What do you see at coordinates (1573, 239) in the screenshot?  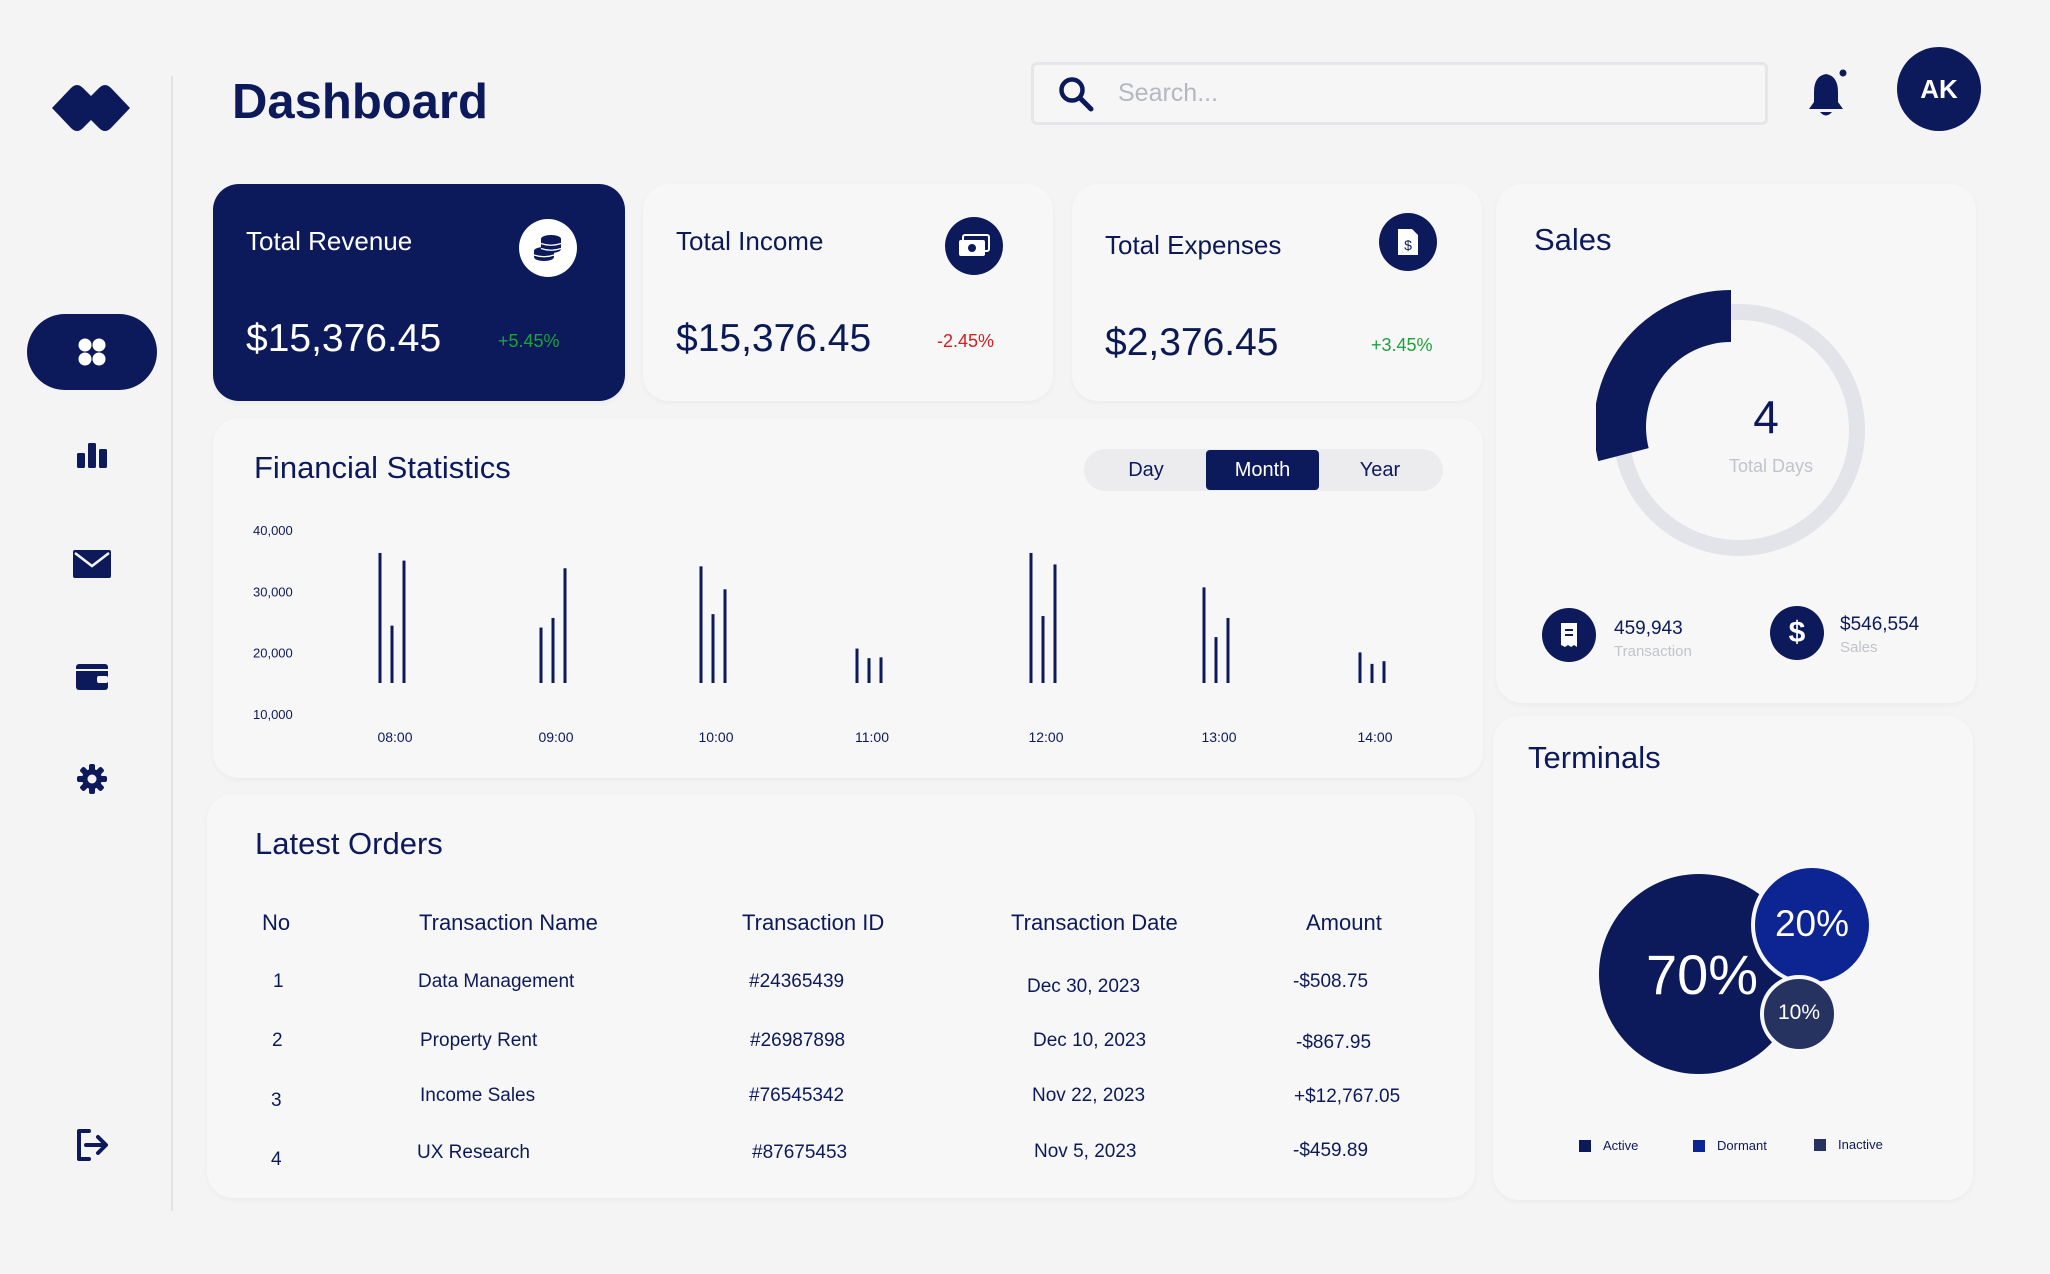 I see `sales-title: Sales` at bounding box center [1573, 239].